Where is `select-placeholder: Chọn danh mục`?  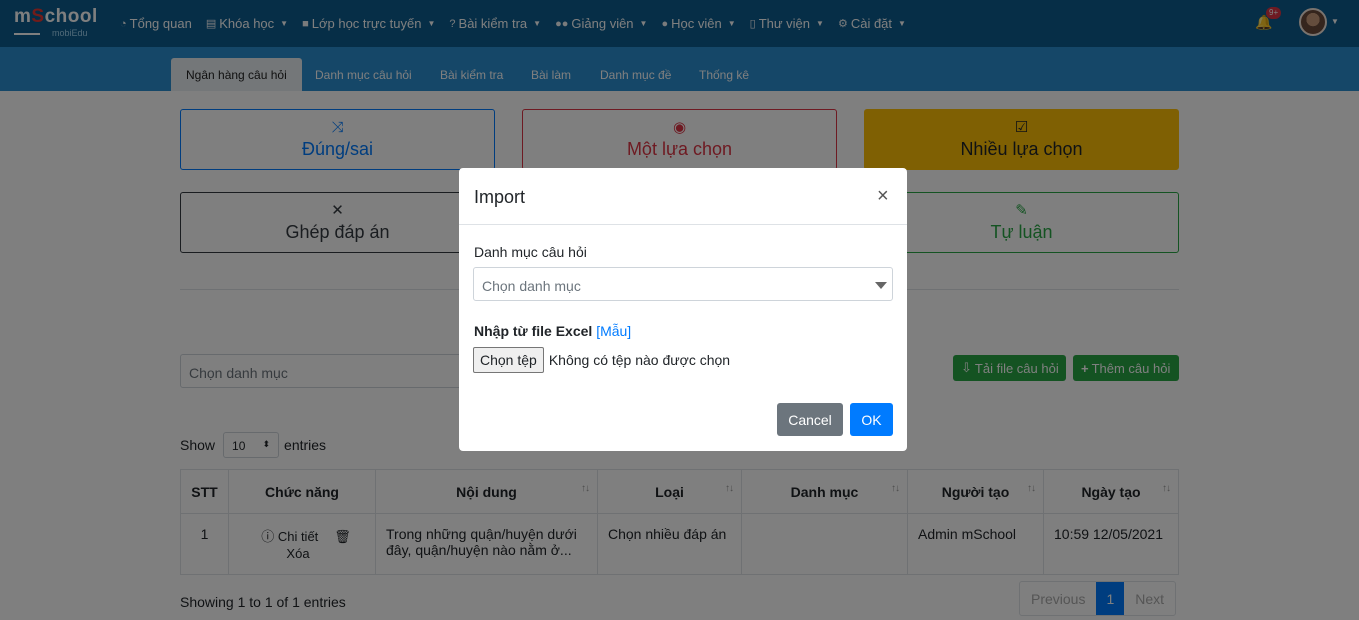
select-placeholder: Chọn danh mục is located at coordinates (531, 286).